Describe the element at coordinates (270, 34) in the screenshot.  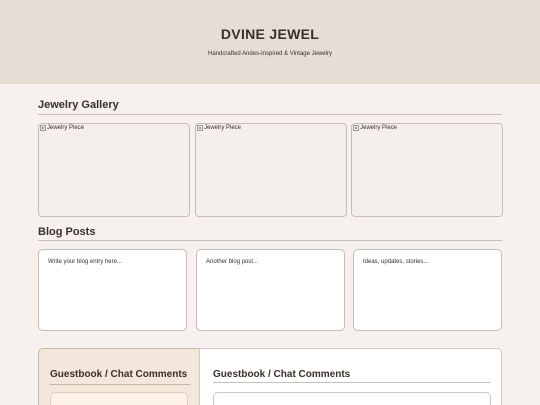
I see `site-title: DVINE JEWEL` at that location.